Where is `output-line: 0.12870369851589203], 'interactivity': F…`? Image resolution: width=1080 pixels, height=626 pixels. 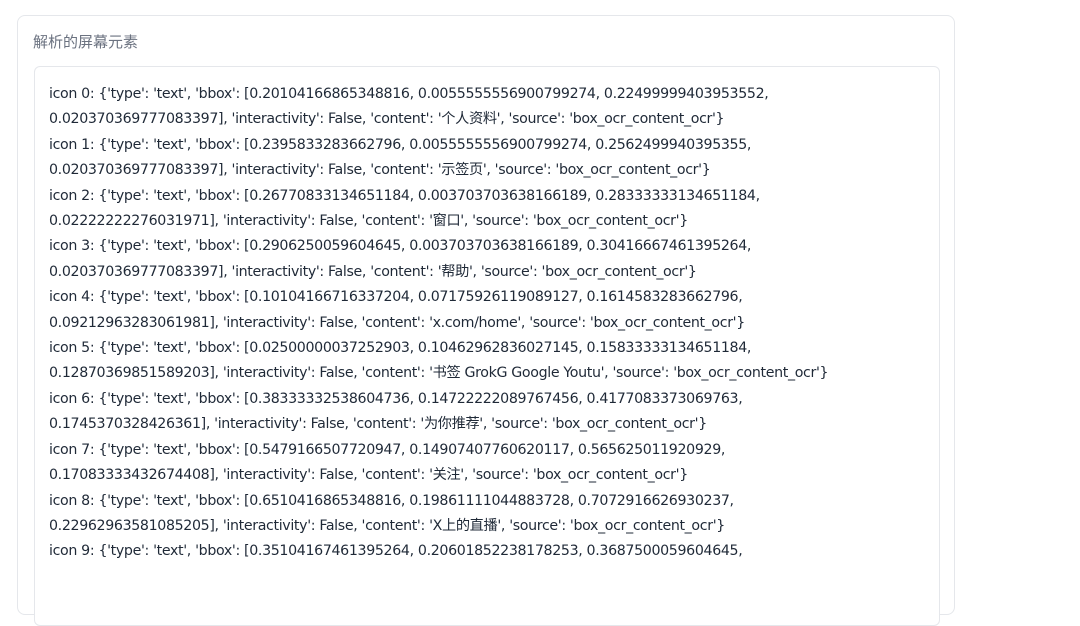 output-line: 0.12870369851589203], 'interactivity': F… is located at coordinates (439, 373).